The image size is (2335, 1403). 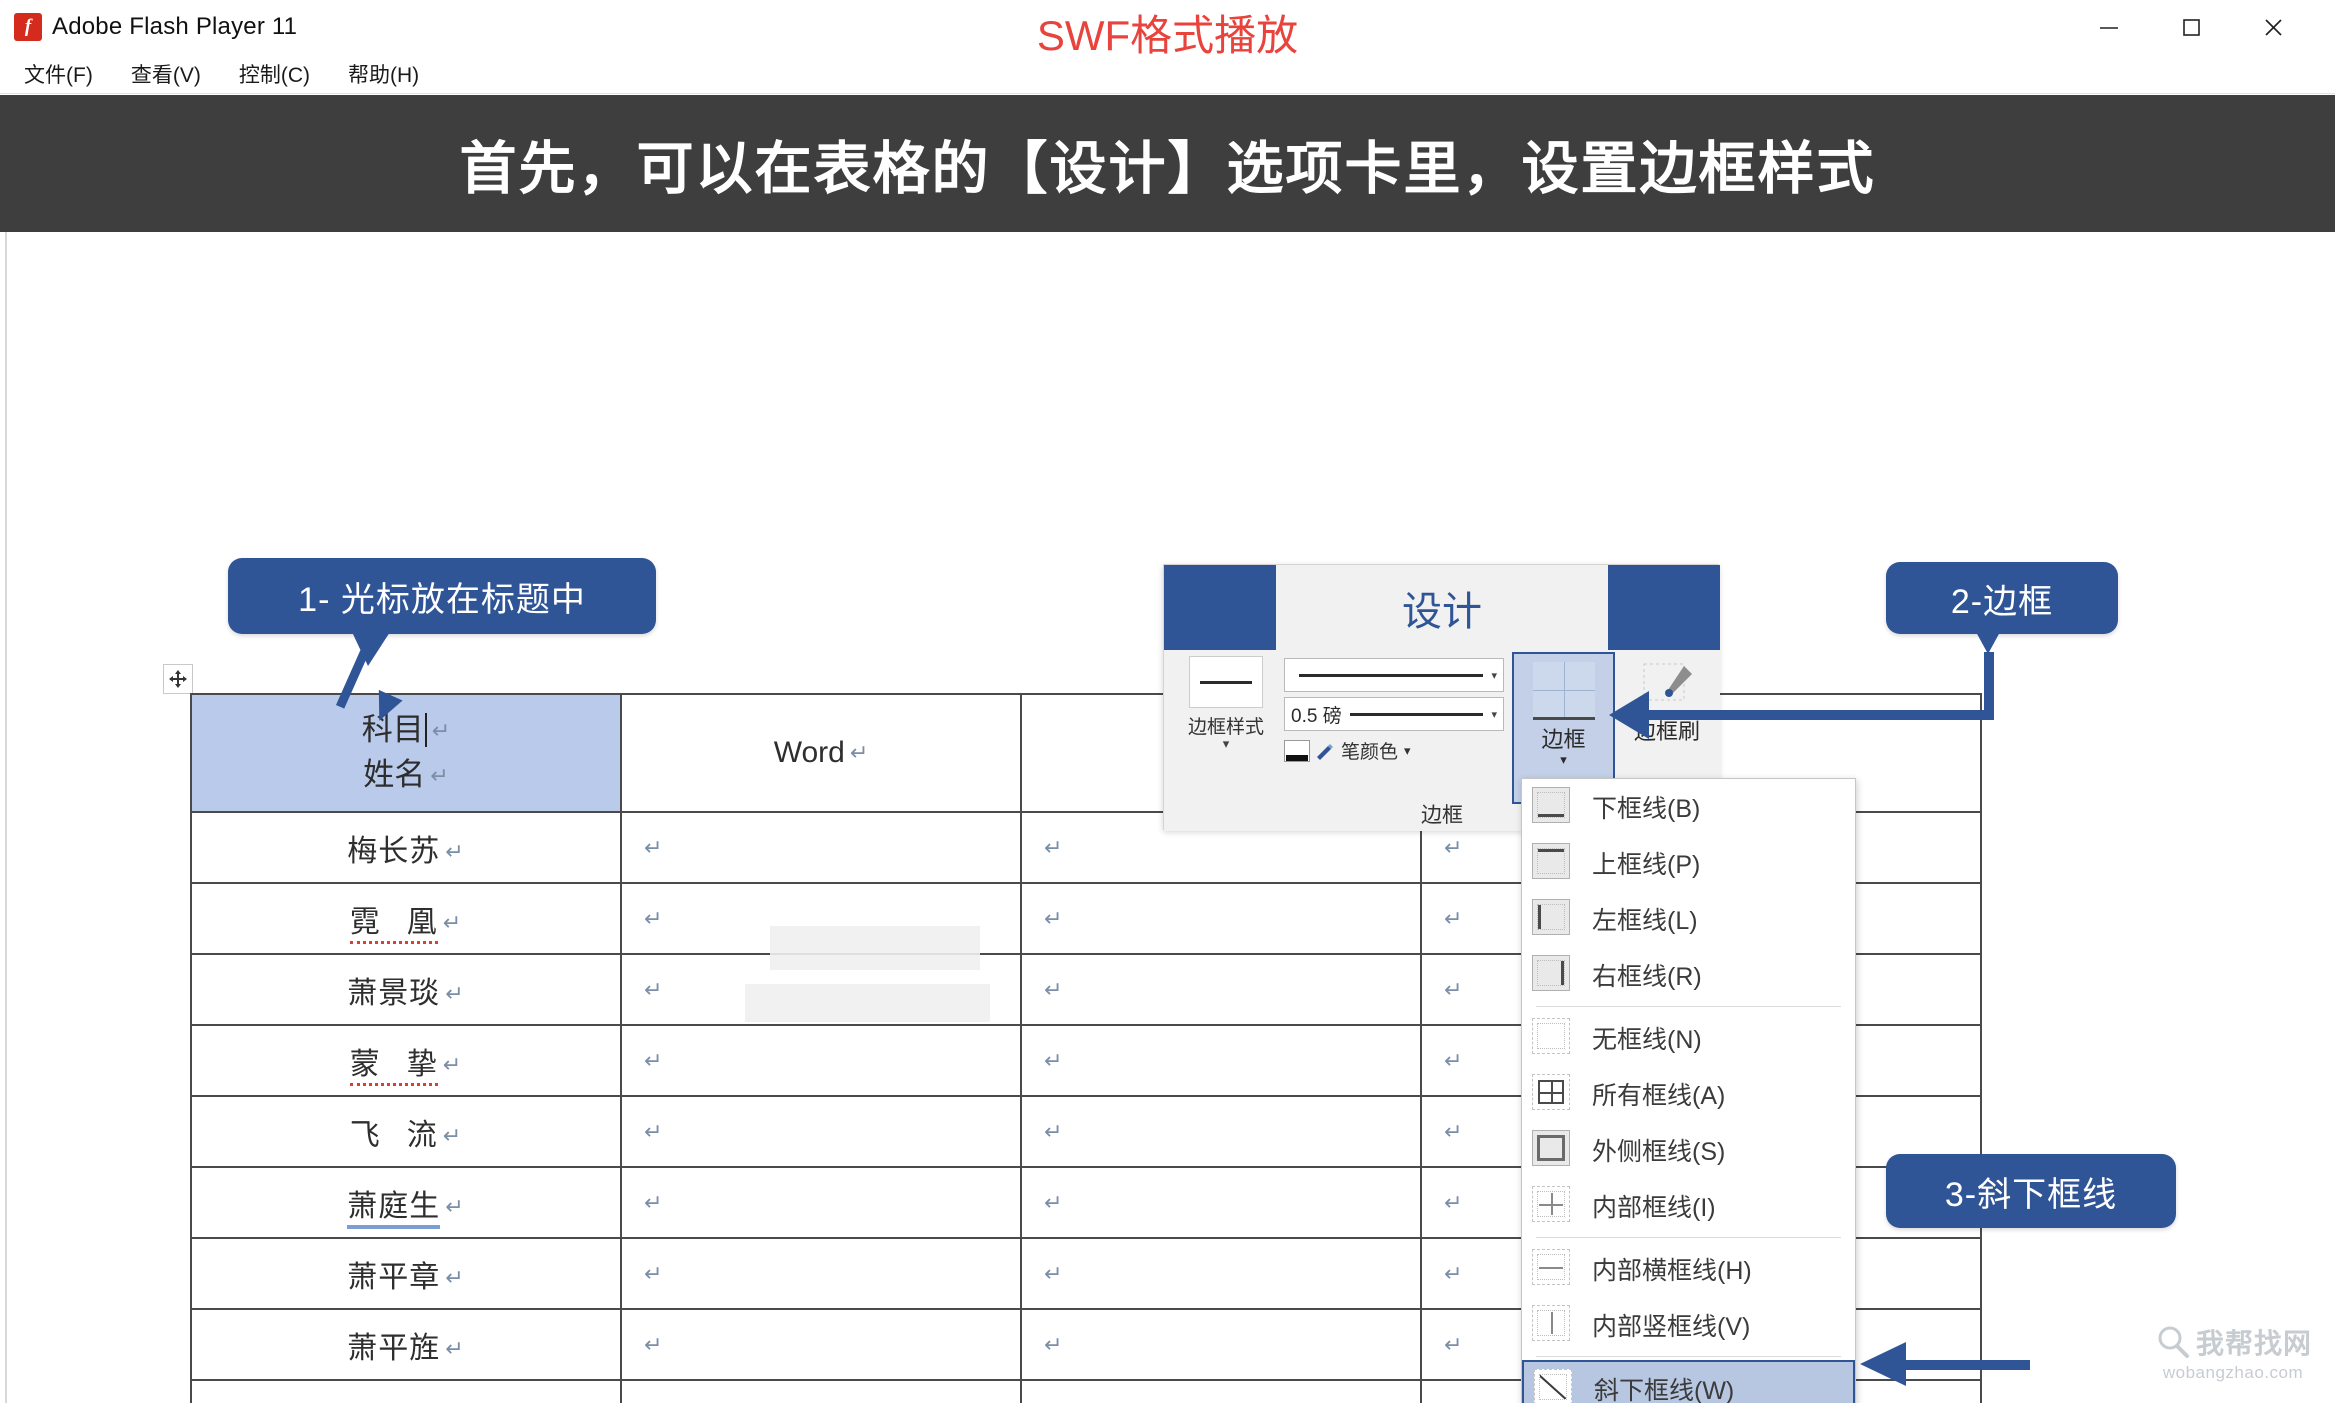 What do you see at coordinates (1629, 715) in the screenshot?
I see `callout-2-arrow-head-icon` at bounding box center [1629, 715].